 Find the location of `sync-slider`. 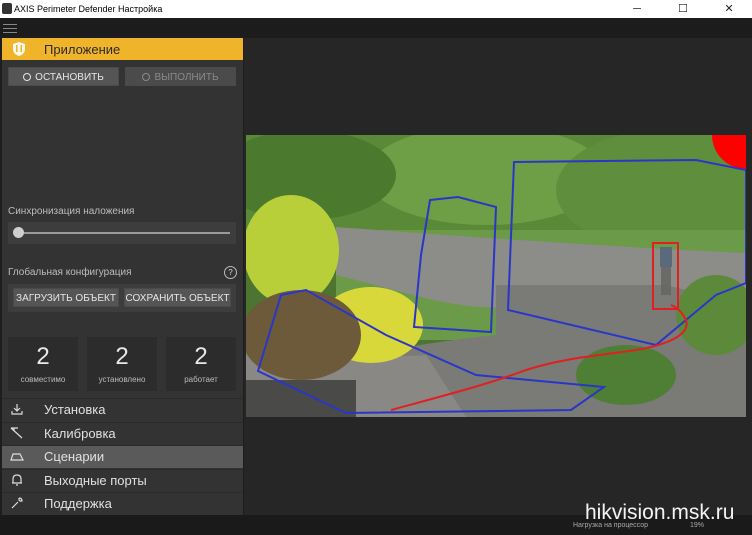

sync-slider is located at coordinates (122, 233).